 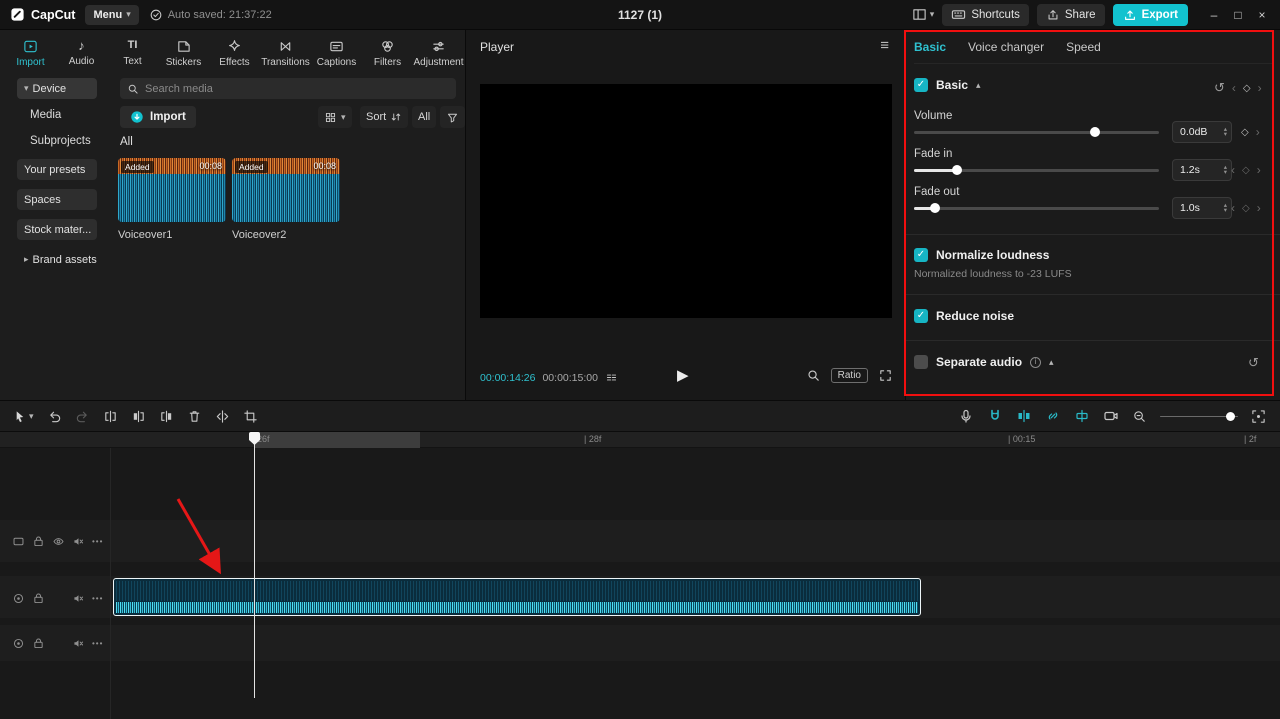 What do you see at coordinates (1238, 15) in the screenshot?
I see `maximize-button: □` at bounding box center [1238, 15].